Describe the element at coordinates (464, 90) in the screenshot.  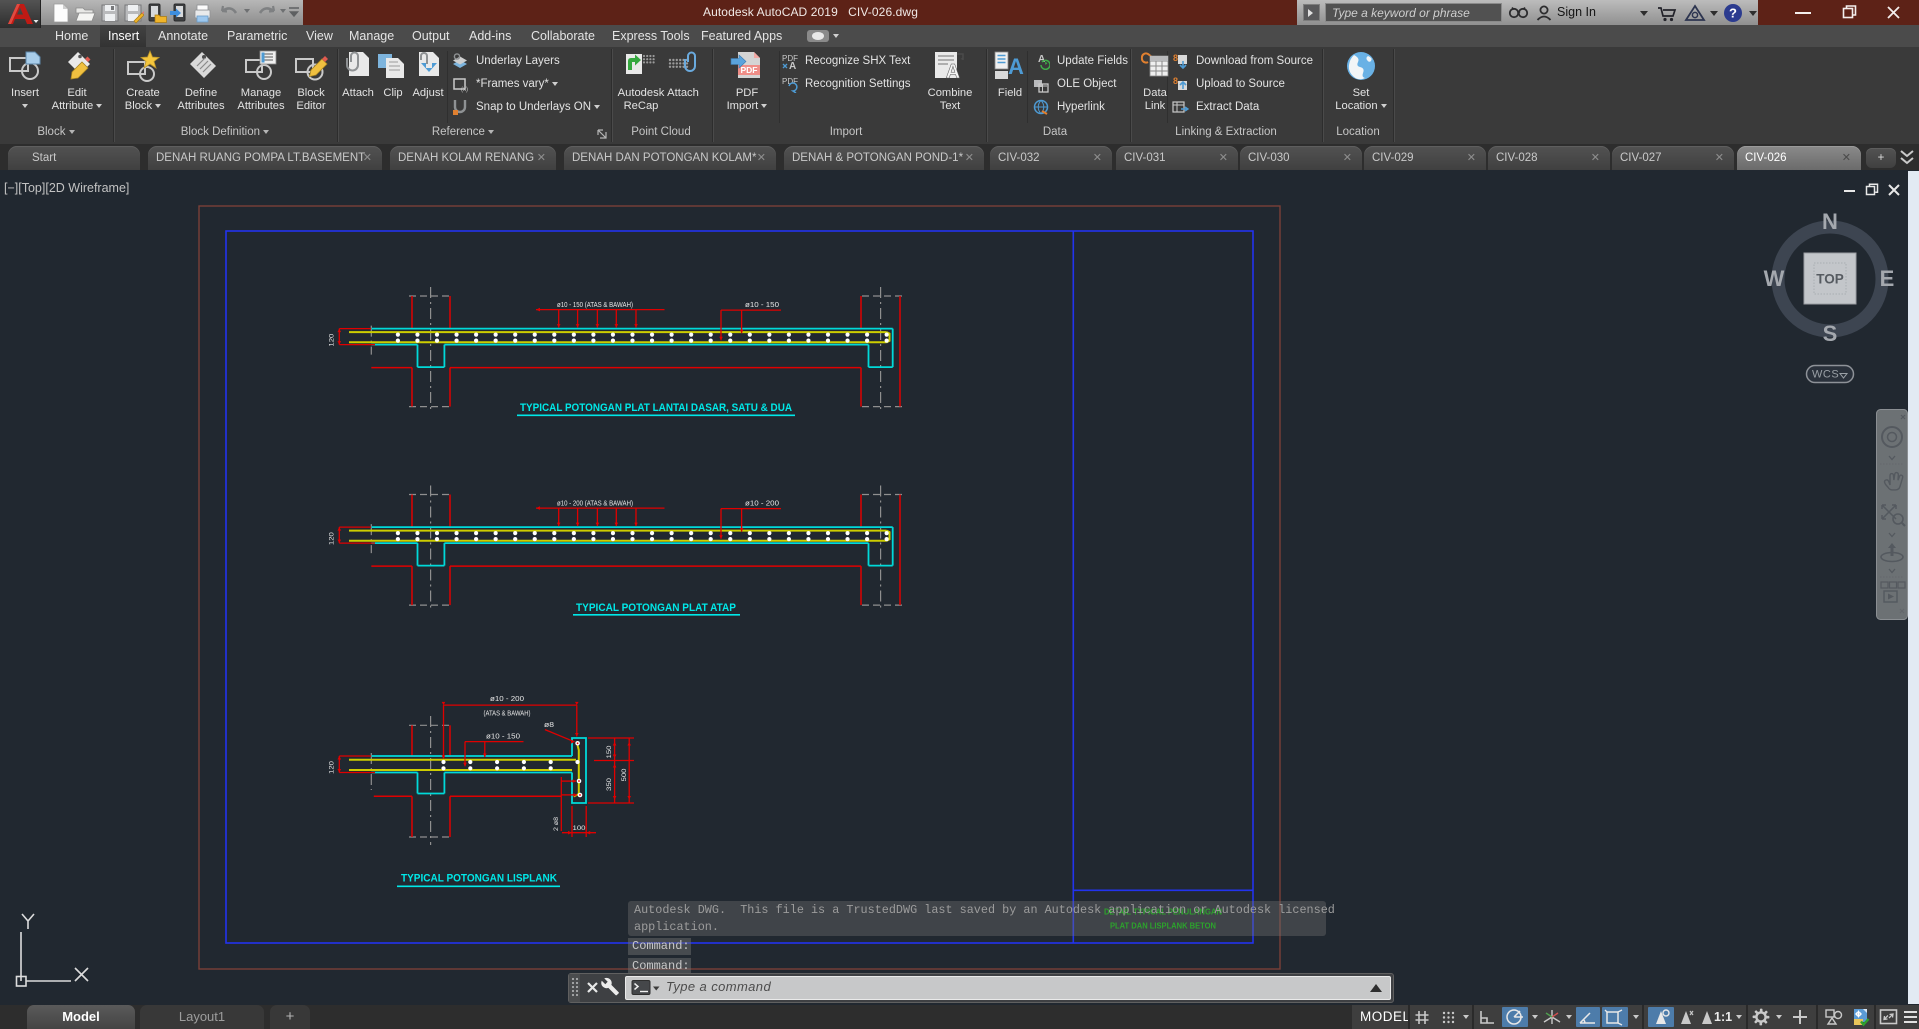
I see `svg-text: (x)` at that location.